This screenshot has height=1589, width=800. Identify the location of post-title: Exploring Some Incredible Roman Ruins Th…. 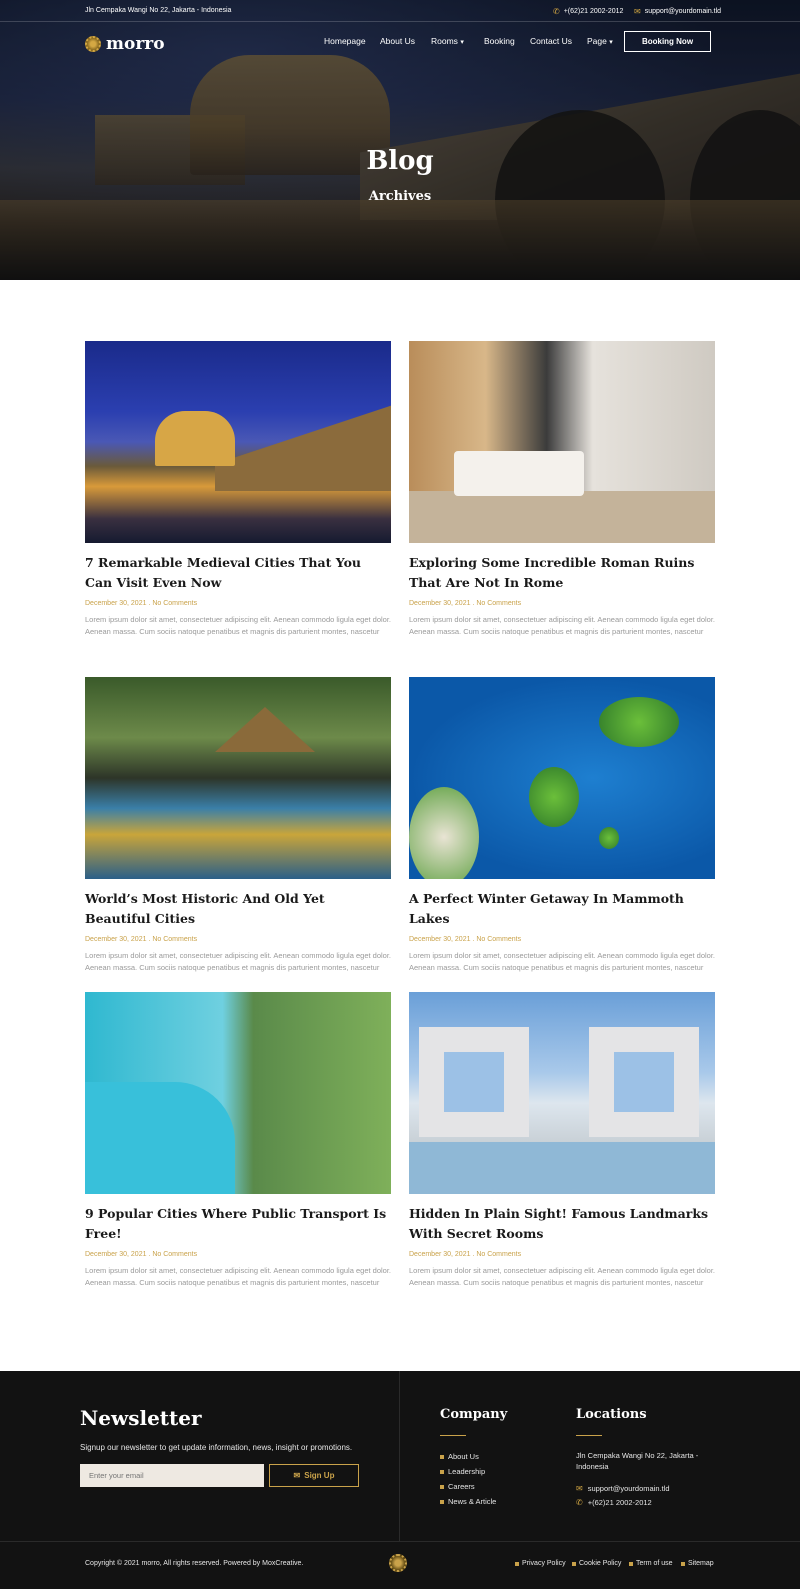
(562, 573).